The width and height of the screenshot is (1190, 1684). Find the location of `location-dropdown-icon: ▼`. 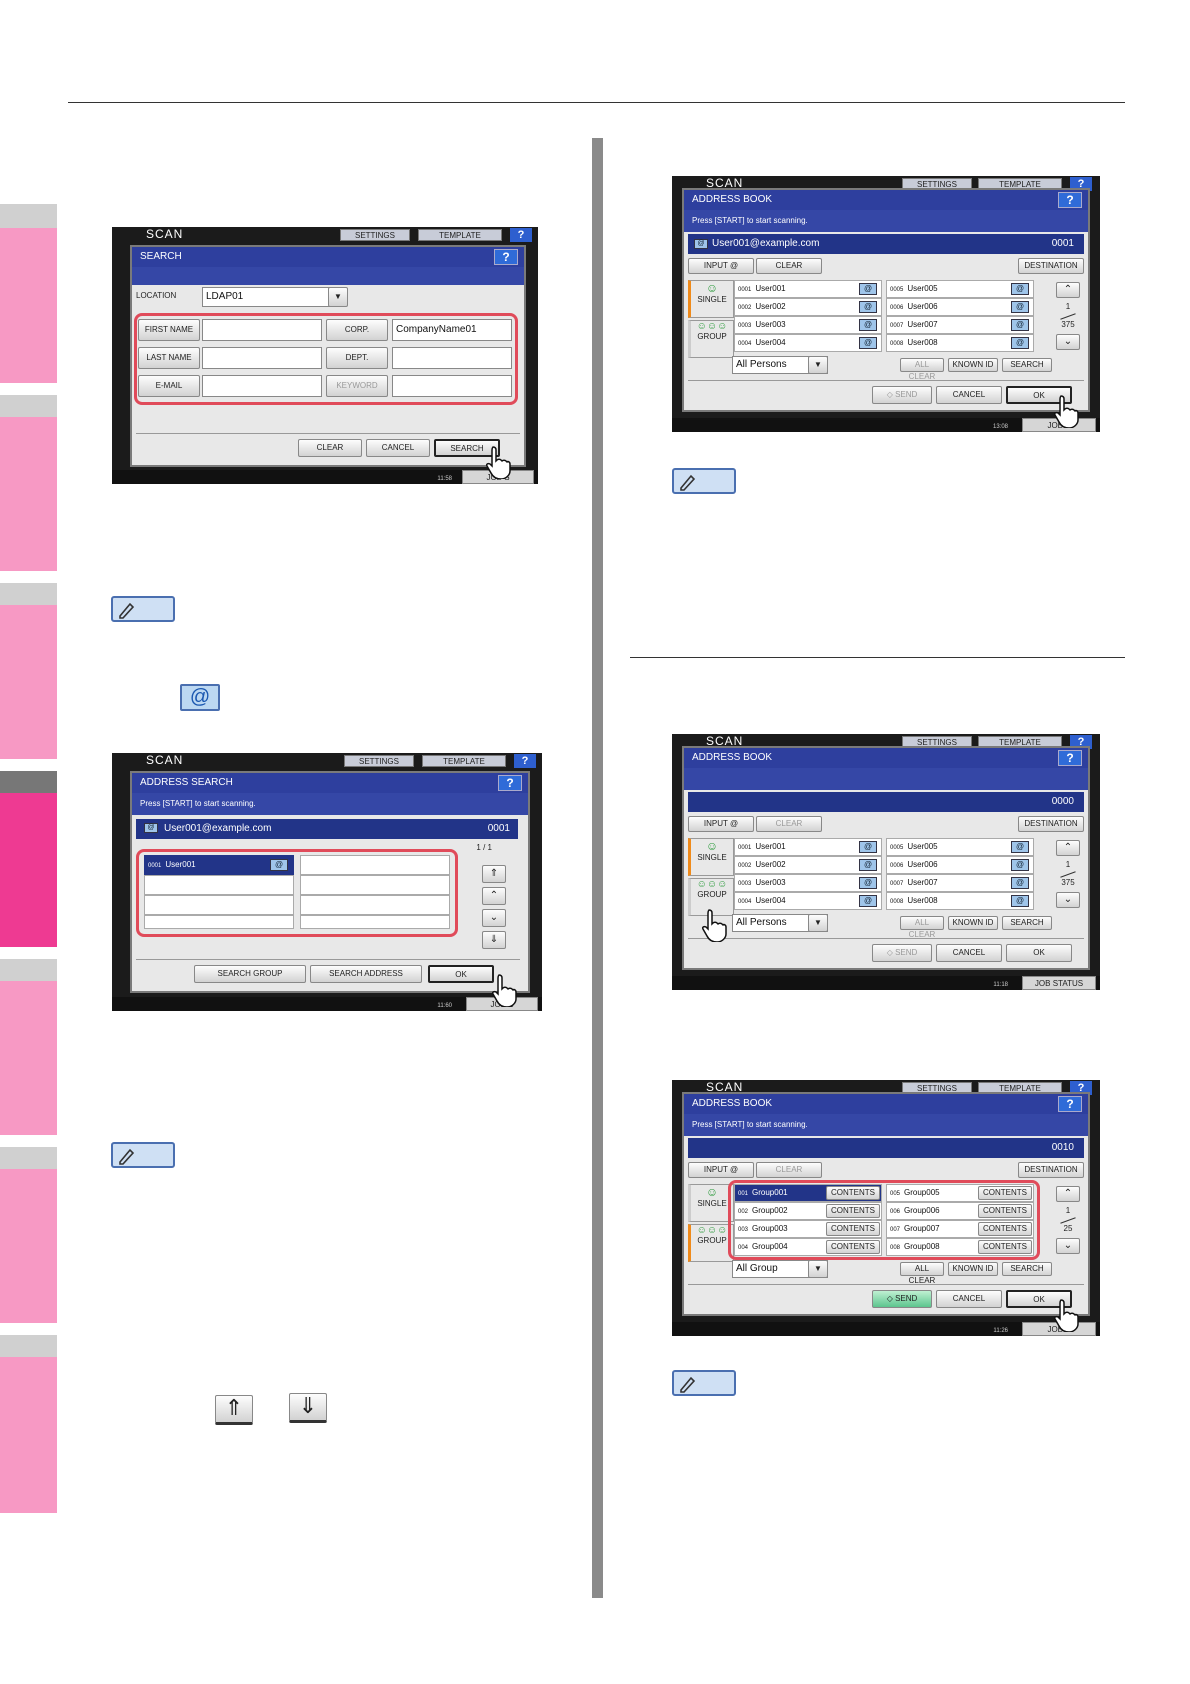

location-dropdown-icon: ▼ is located at coordinates (338, 297).